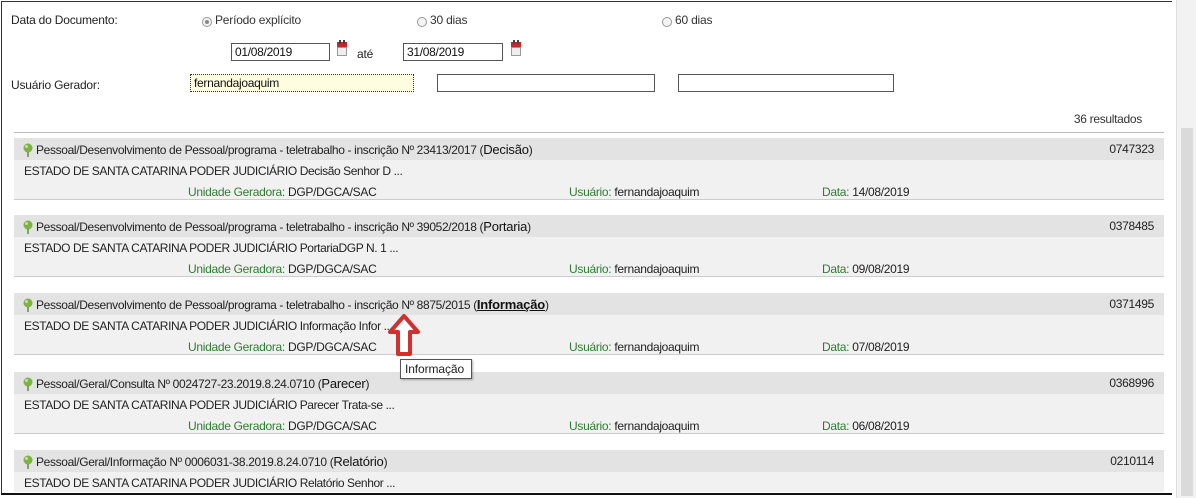 Image resolution: width=1196 pixels, height=498 pixels. I want to click on date-until-label: até, so click(365, 54).